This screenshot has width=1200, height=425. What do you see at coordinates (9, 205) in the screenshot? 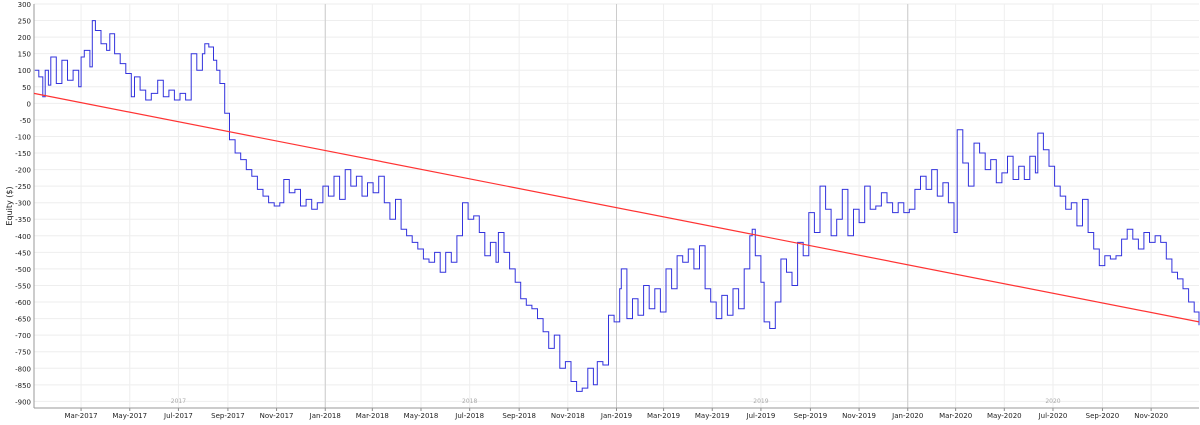
I see `y-axis-label: Equity ($)` at bounding box center [9, 205].